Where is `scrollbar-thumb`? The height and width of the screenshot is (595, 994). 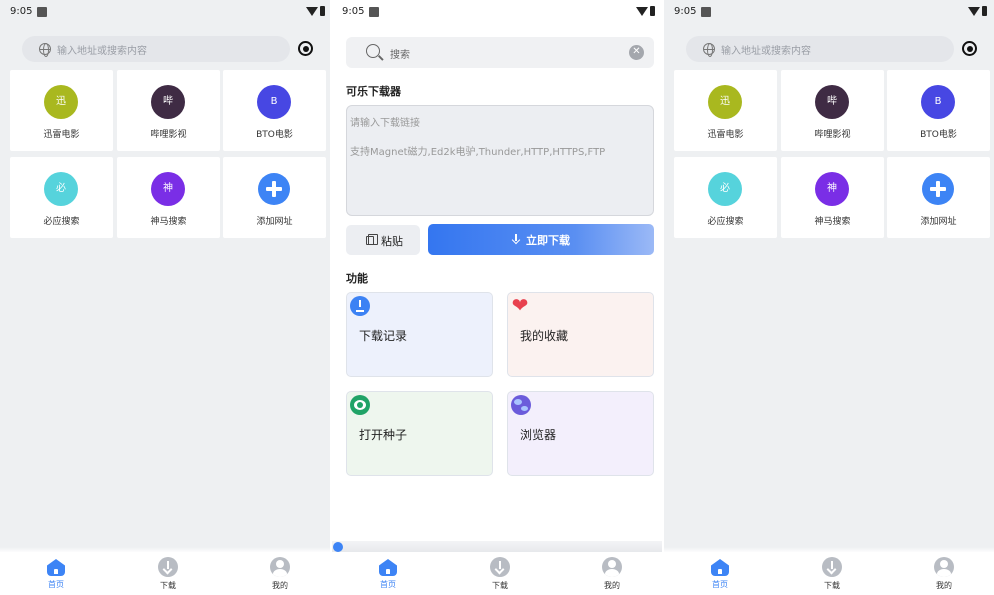 scrollbar-thumb is located at coordinates (338, 547).